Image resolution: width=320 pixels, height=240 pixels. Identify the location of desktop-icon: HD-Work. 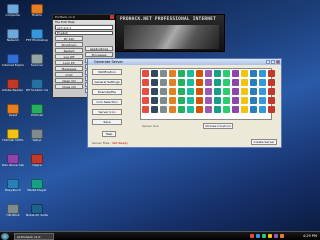
(13, 210).